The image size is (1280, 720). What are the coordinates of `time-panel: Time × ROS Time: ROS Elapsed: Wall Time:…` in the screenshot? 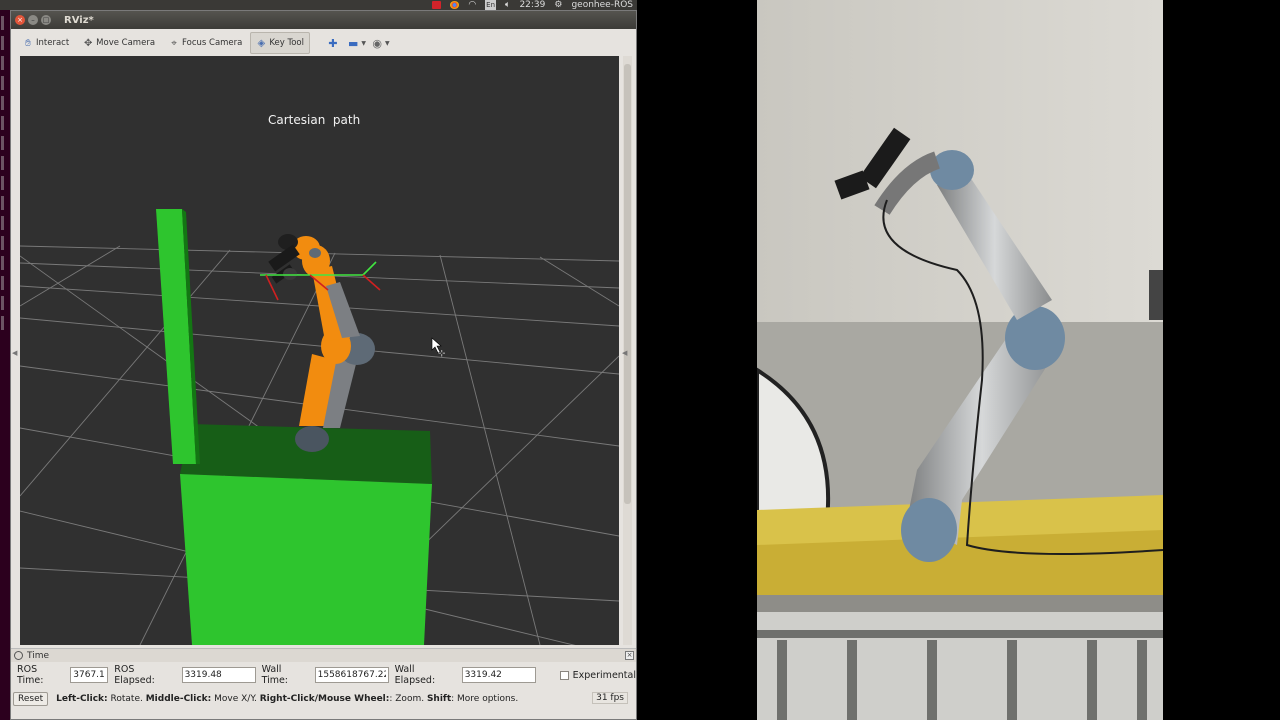 It's located at (323, 683).